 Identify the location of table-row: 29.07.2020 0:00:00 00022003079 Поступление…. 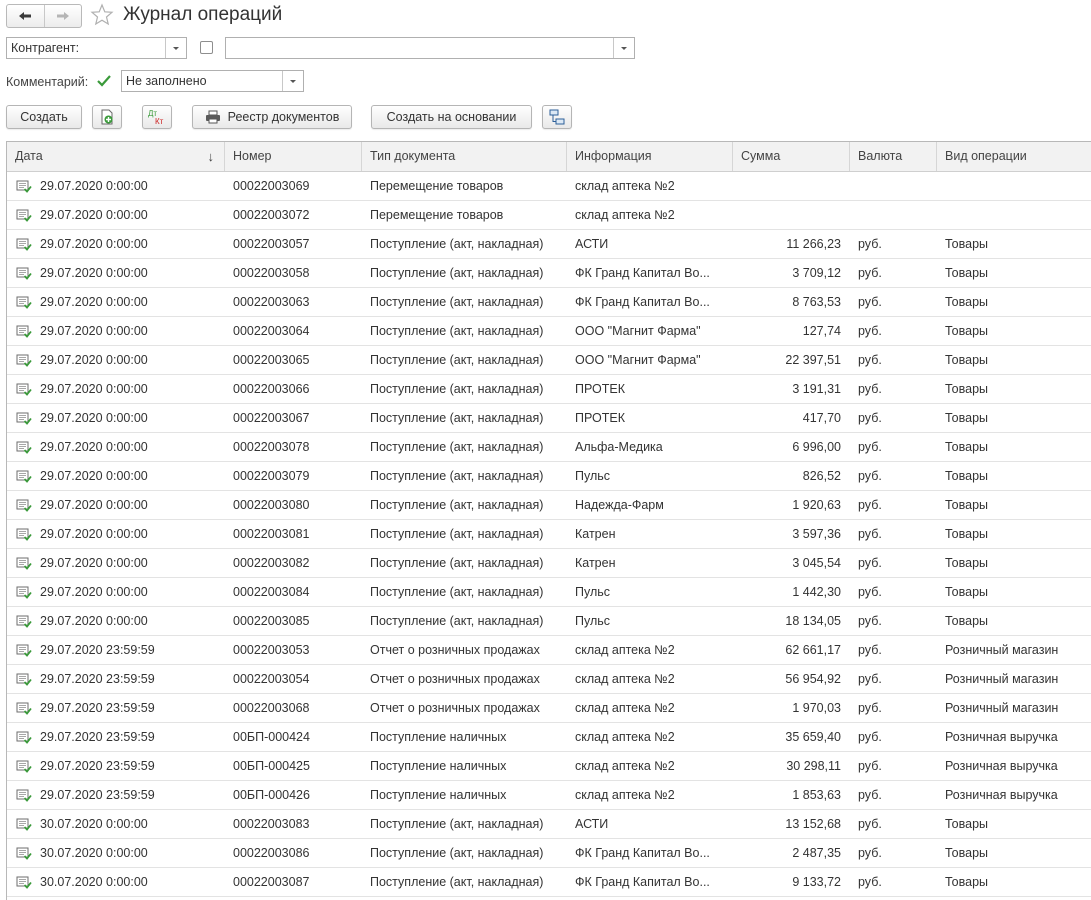
(549, 476).